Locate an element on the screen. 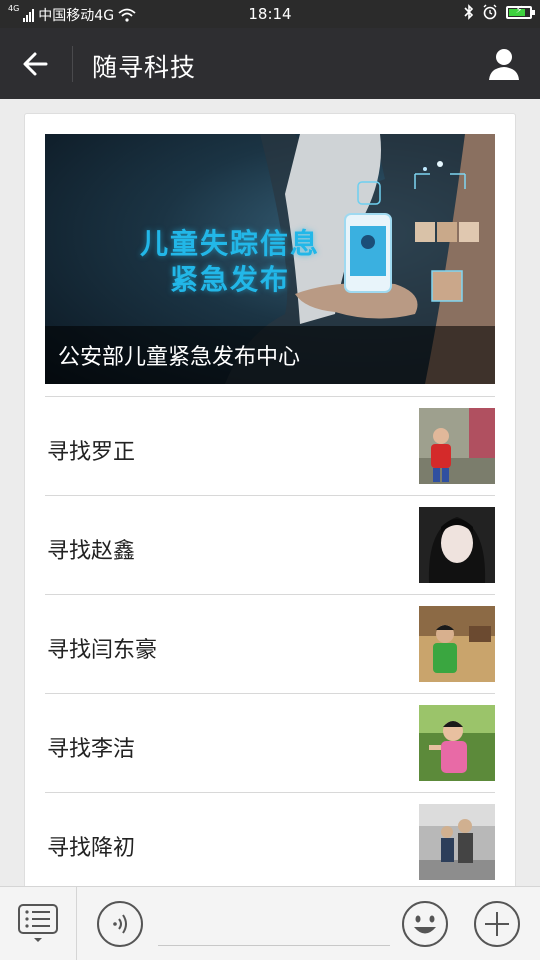 This screenshot has height=960, width=540. menu-toggle-button is located at coordinates (38, 923).